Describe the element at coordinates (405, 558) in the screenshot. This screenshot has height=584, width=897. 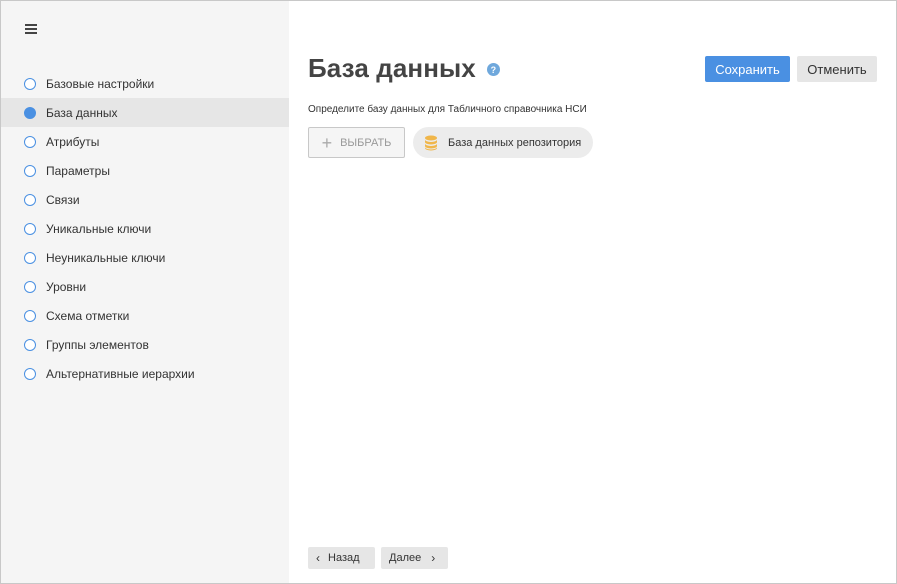
I see `next-label: Далее` at that location.